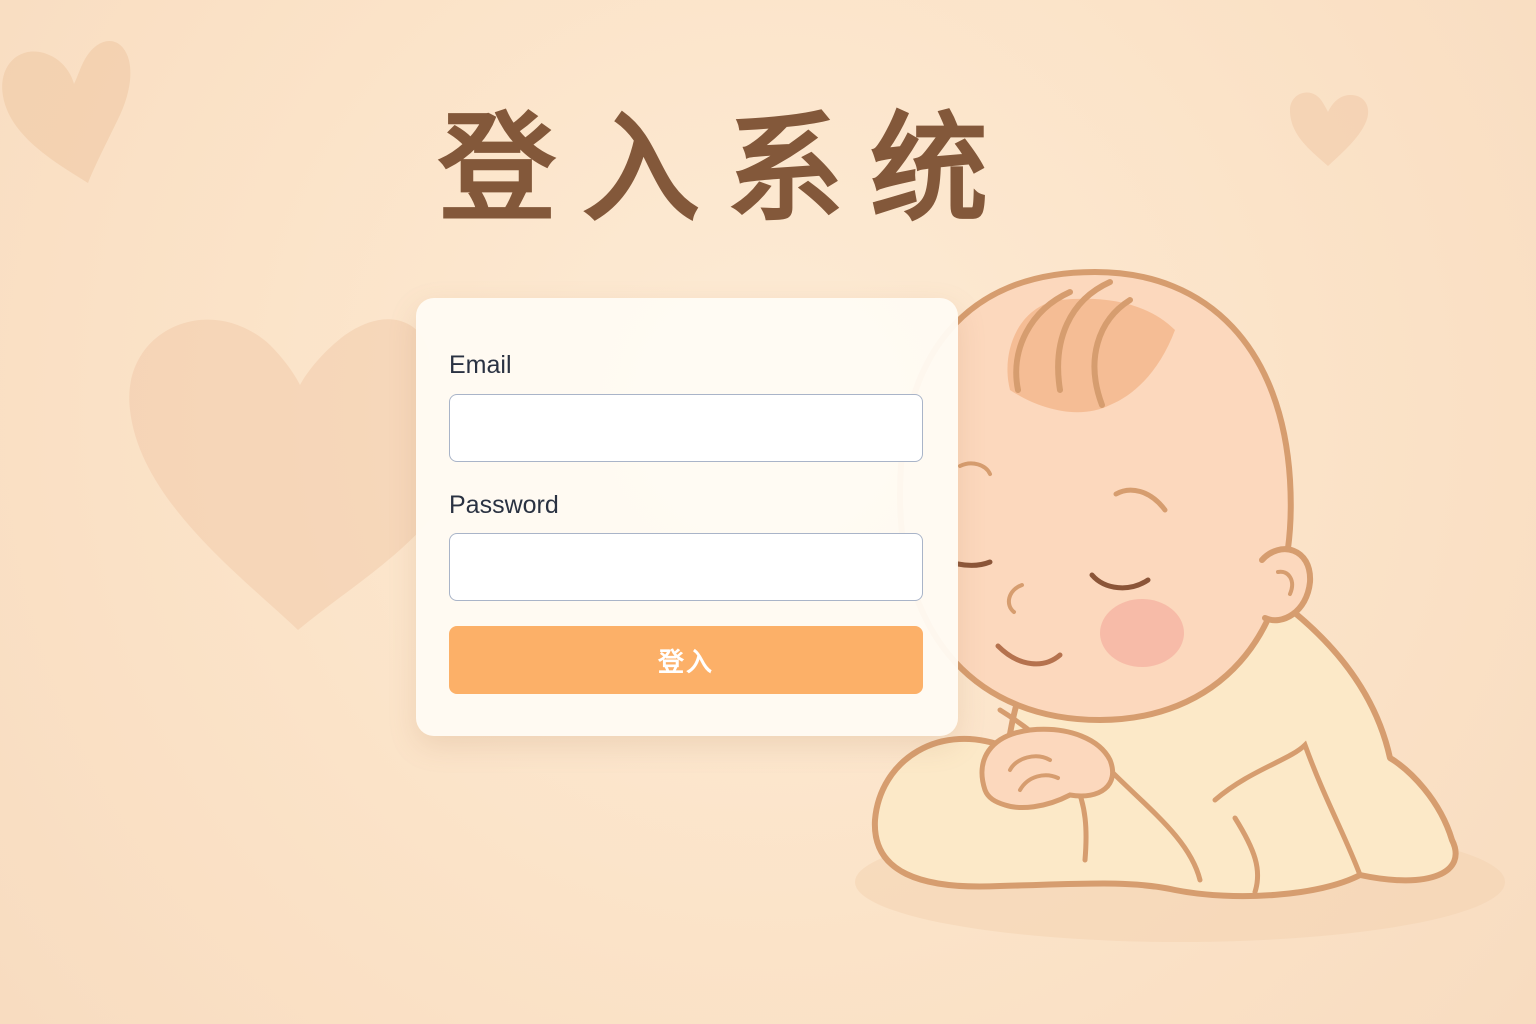  Describe the element at coordinates (686, 660) in the screenshot. I see `login-button: 登入` at that location.